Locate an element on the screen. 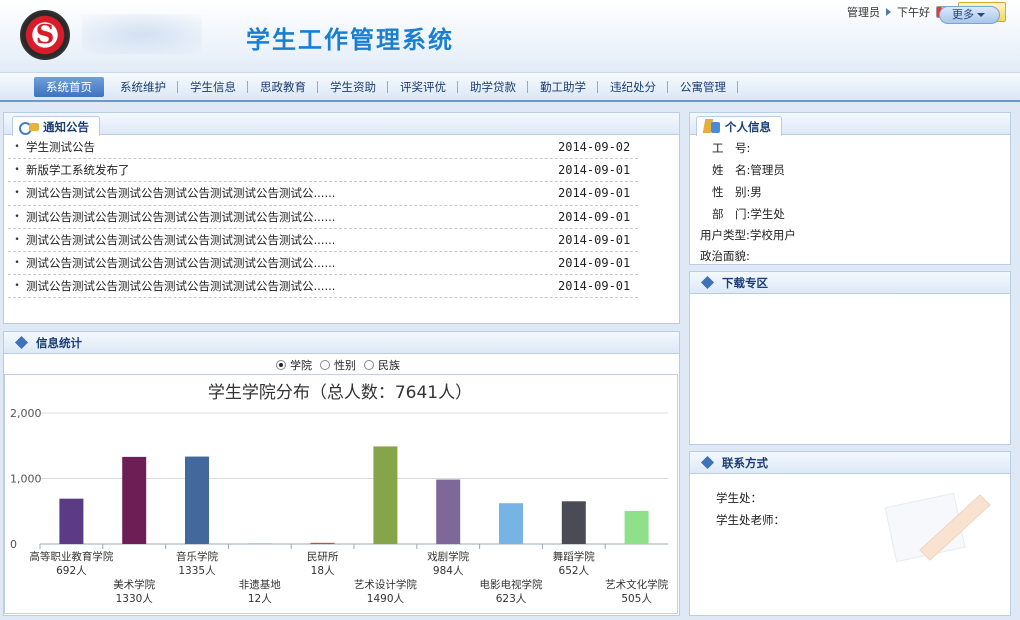 The image size is (1020, 620). info-value: 学校用户 is located at coordinates (772, 235).